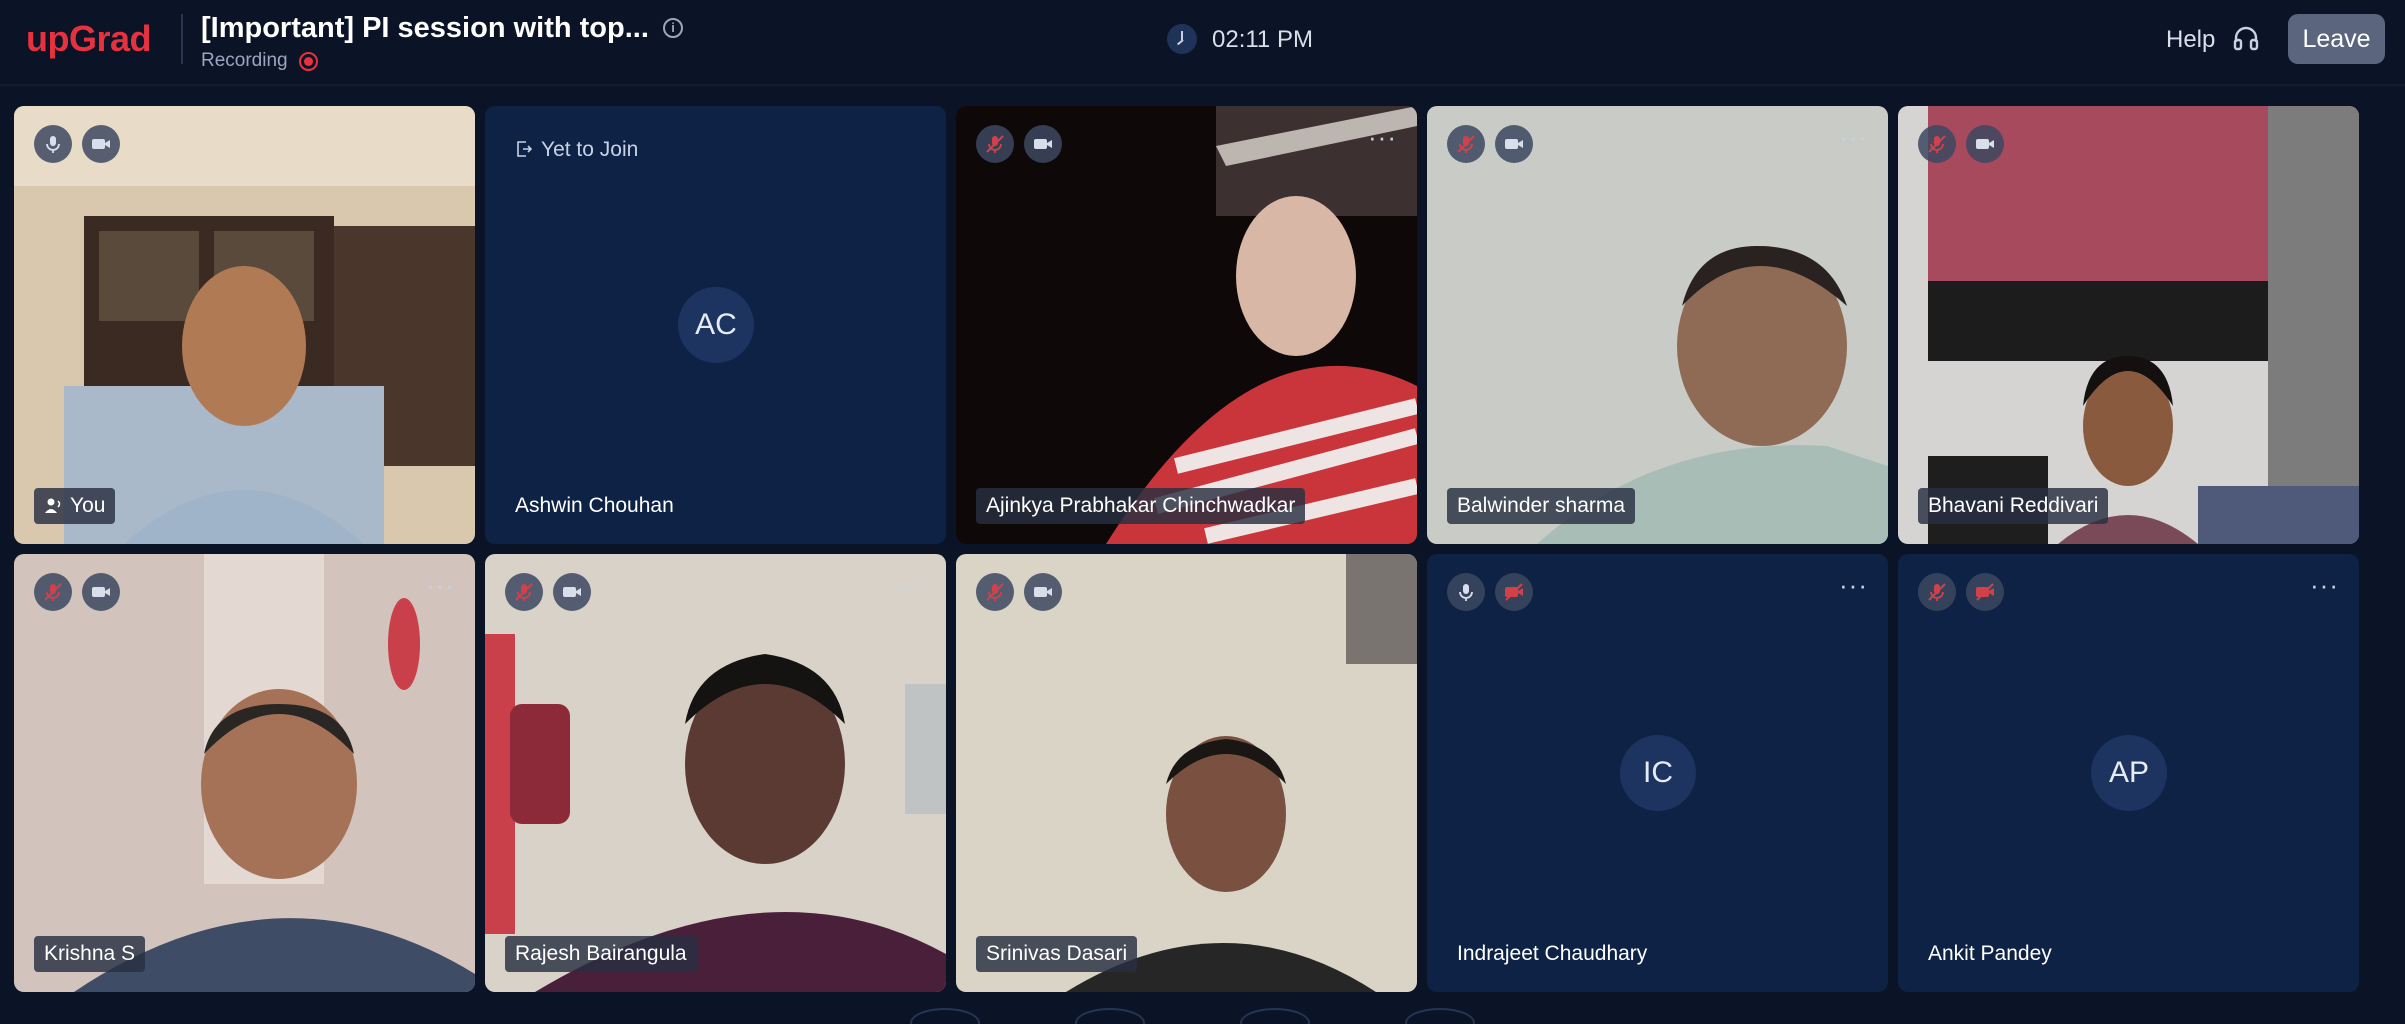 The width and height of the screenshot is (2405, 1024). Describe the element at coordinates (90, 954) in the screenshot. I see `participant-name: Krishna S` at that location.